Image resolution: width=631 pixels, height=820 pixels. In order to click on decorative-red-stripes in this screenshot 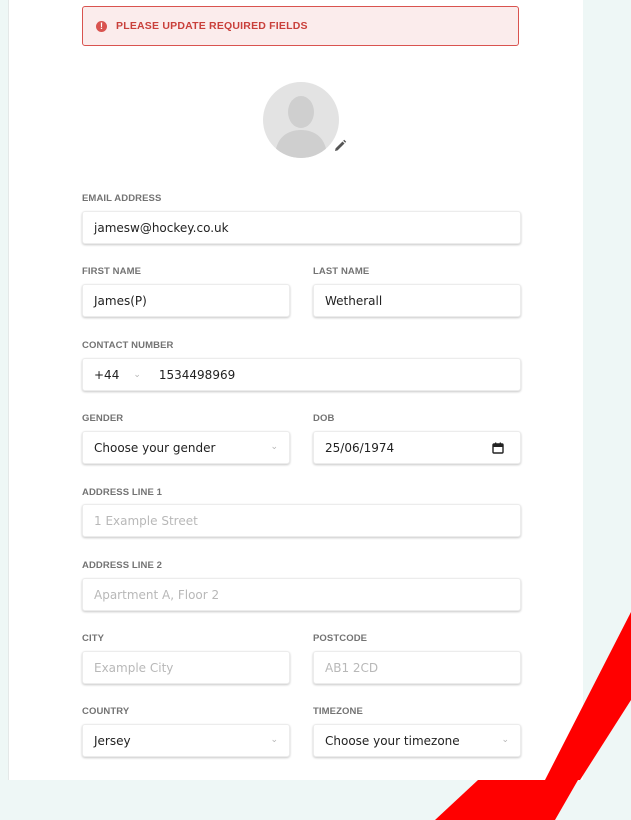, I will do `click(533, 716)`.